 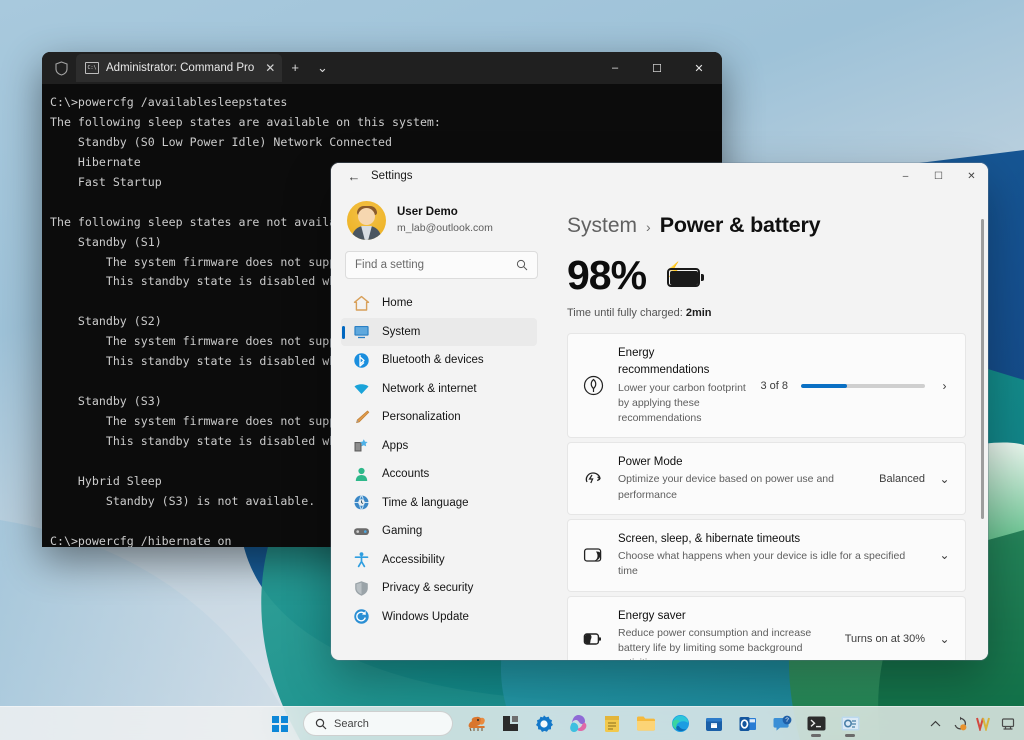 I want to click on card-controls: Turns on at 30% ⌄, so click(x=898, y=639).